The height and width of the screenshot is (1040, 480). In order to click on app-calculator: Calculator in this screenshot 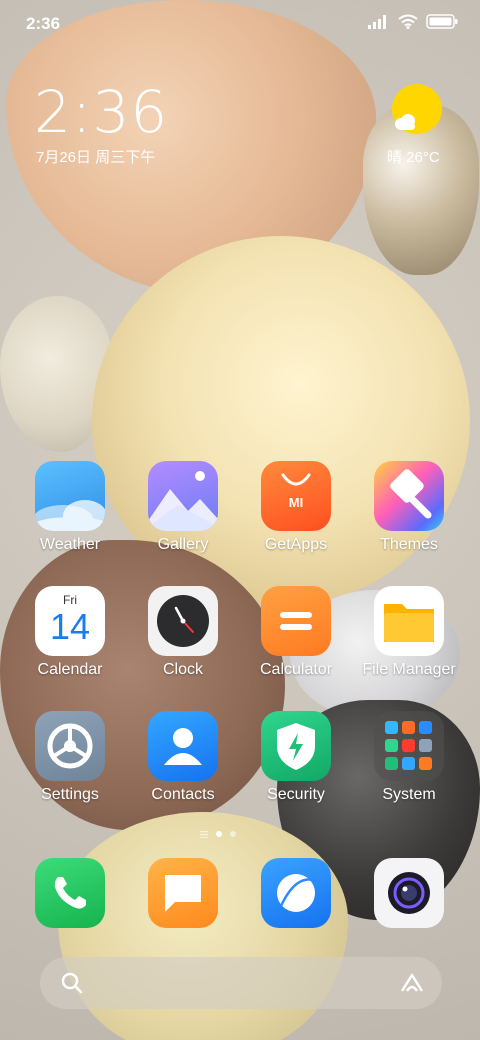, I will do `click(296, 632)`.